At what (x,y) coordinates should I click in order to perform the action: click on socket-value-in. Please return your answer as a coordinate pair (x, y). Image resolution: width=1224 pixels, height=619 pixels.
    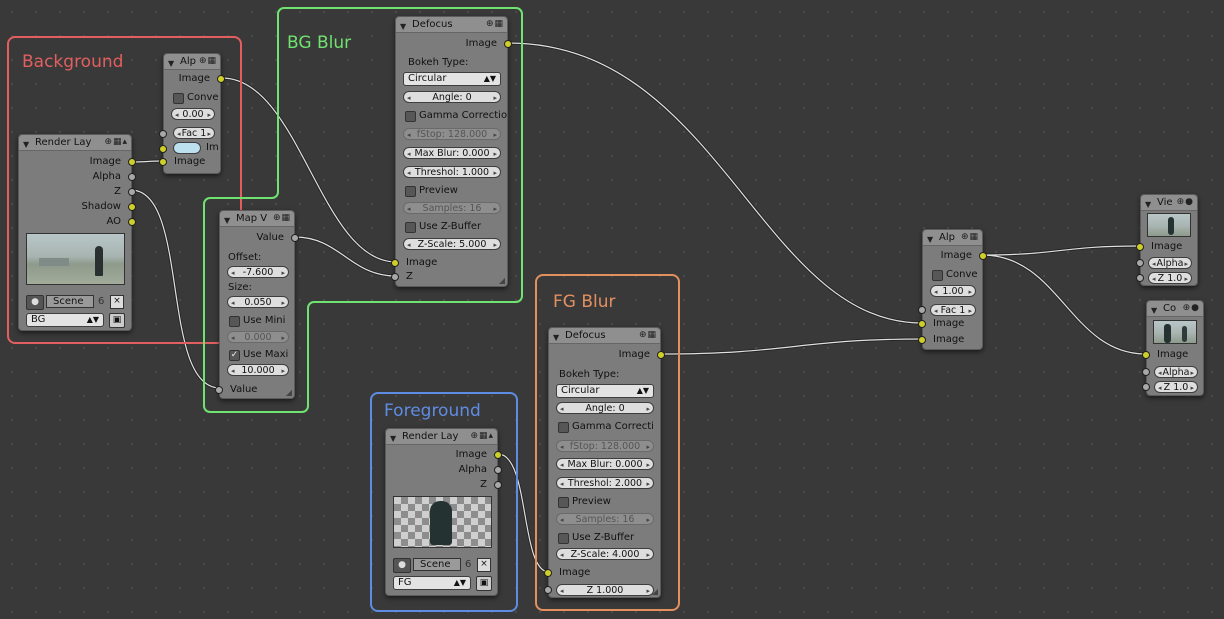
    Looking at the image, I should click on (219, 390).